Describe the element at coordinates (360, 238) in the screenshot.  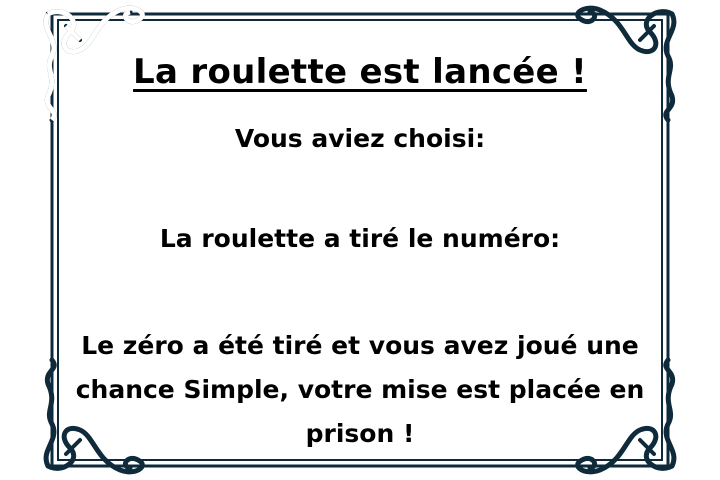
I see `drawn-number-label: La roulette a tiré le numéro:` at that location.